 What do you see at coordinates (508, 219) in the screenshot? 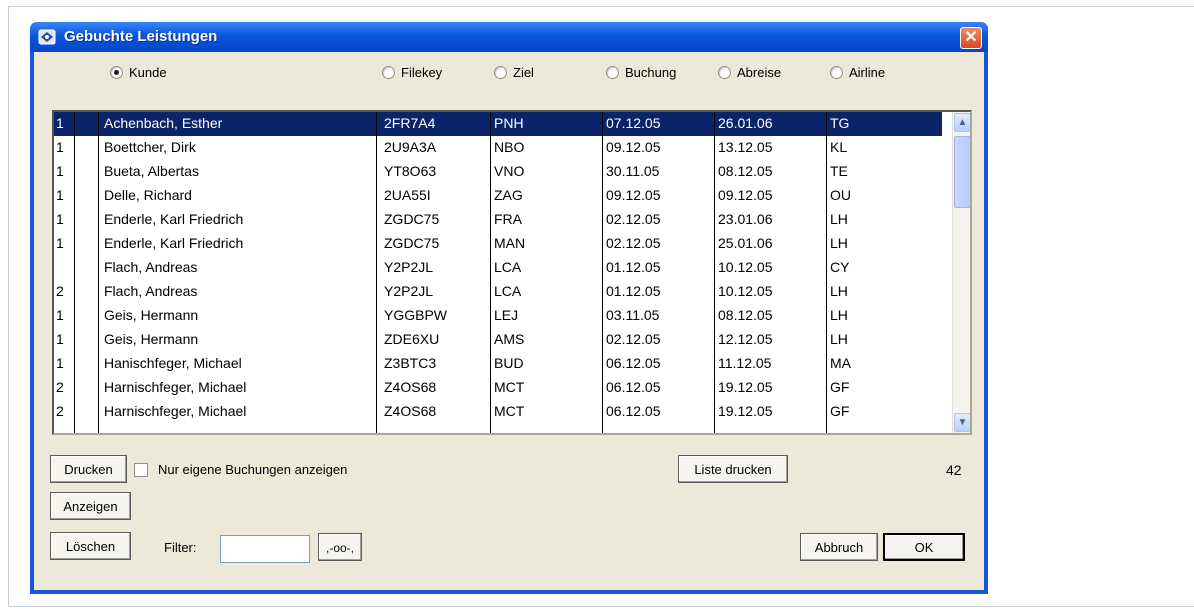
I see `cell-ziel: FRA` at bounding box center [508, 219].